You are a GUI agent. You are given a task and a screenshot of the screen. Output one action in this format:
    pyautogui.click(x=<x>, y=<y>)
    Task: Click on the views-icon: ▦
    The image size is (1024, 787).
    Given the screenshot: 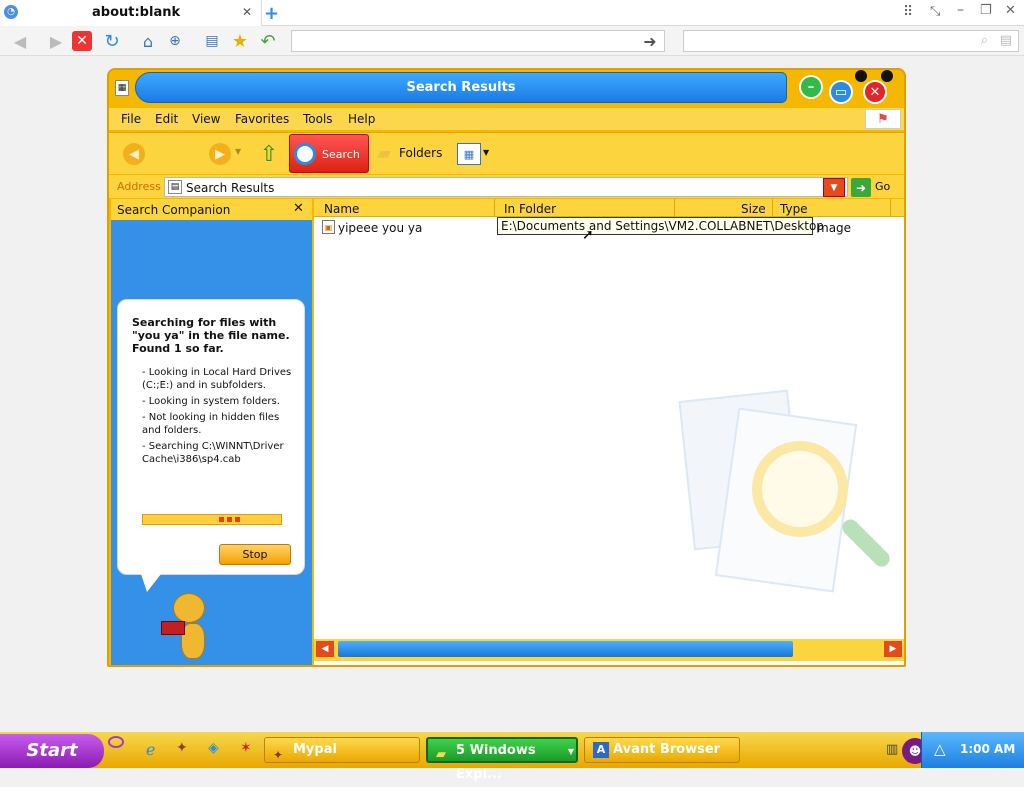 What is the action you would take?
    pyautogui.click(x=469, y=154)
    